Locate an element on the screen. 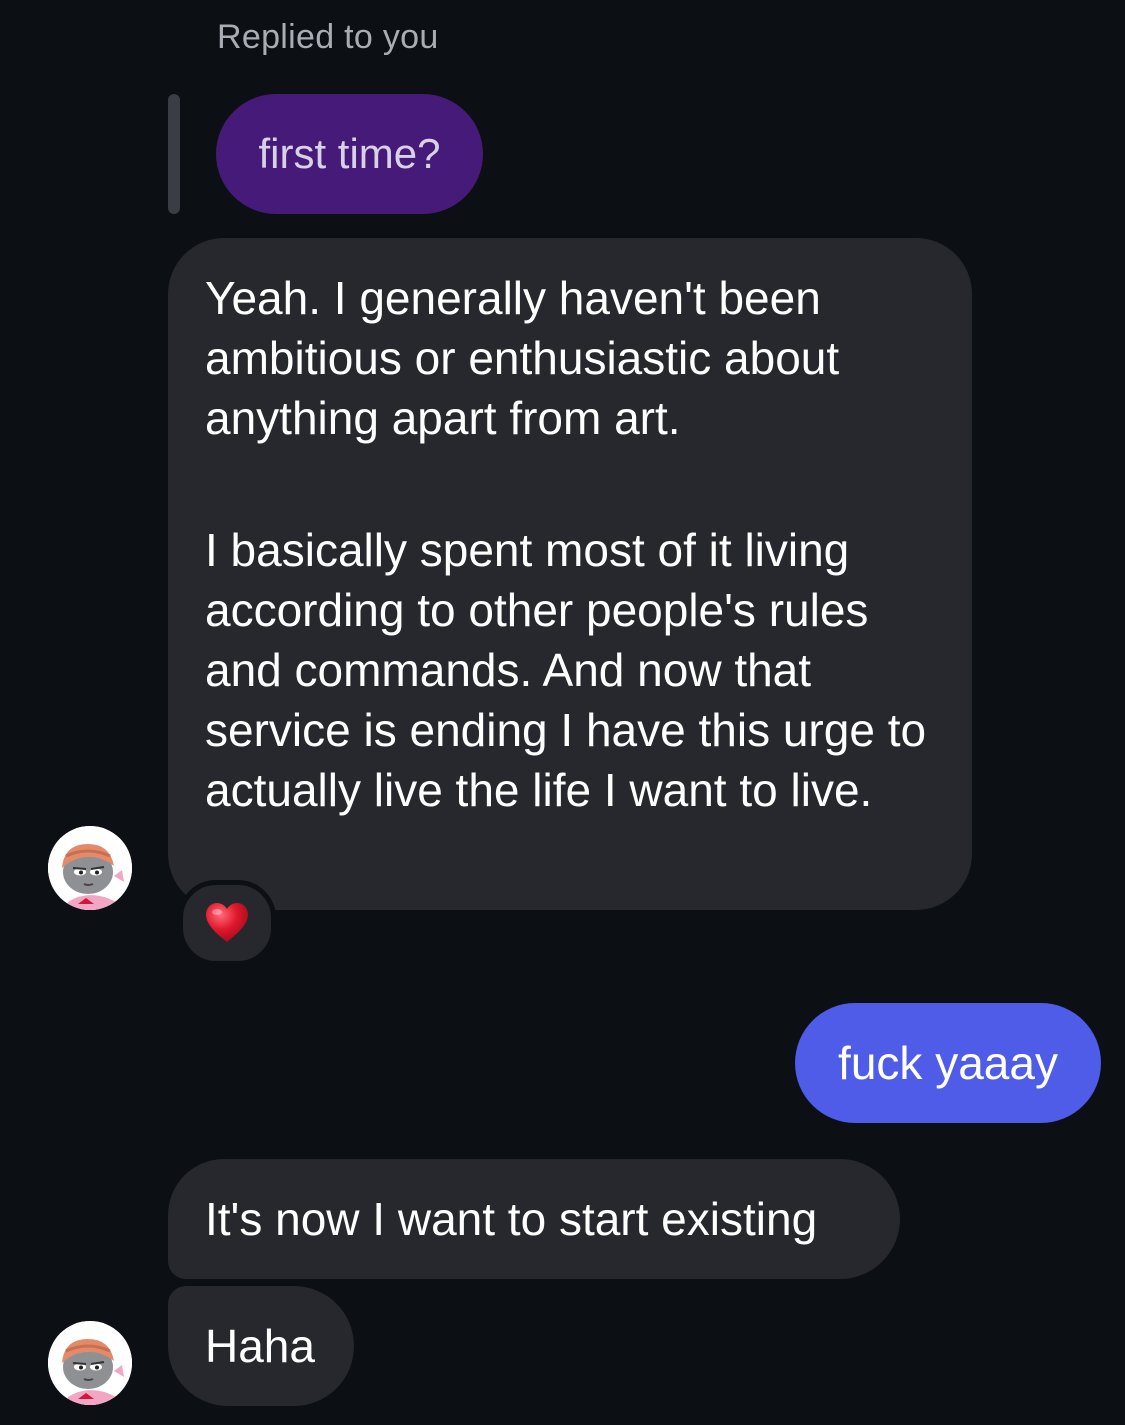 This screenshot has height=1425, width=1125. heart-icon is located at coordinates (227, 922).